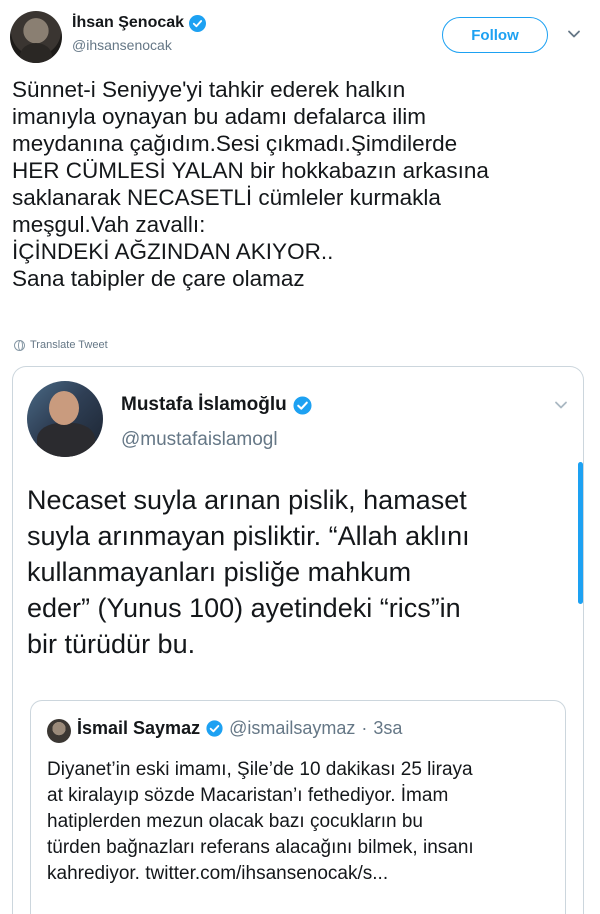 This screenshot has height=914, width=600. What do you see at coordinates (111, 644) in the screenshot?
I see `quoted-text-line: bir türüdür bu.` at bounding box center [111, 644].